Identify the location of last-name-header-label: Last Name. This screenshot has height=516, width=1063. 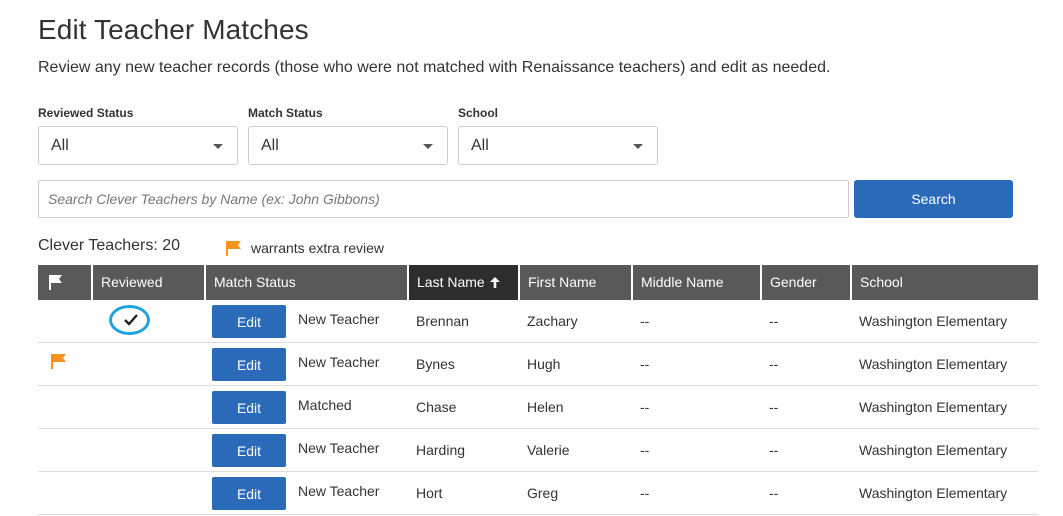
(451, 282).